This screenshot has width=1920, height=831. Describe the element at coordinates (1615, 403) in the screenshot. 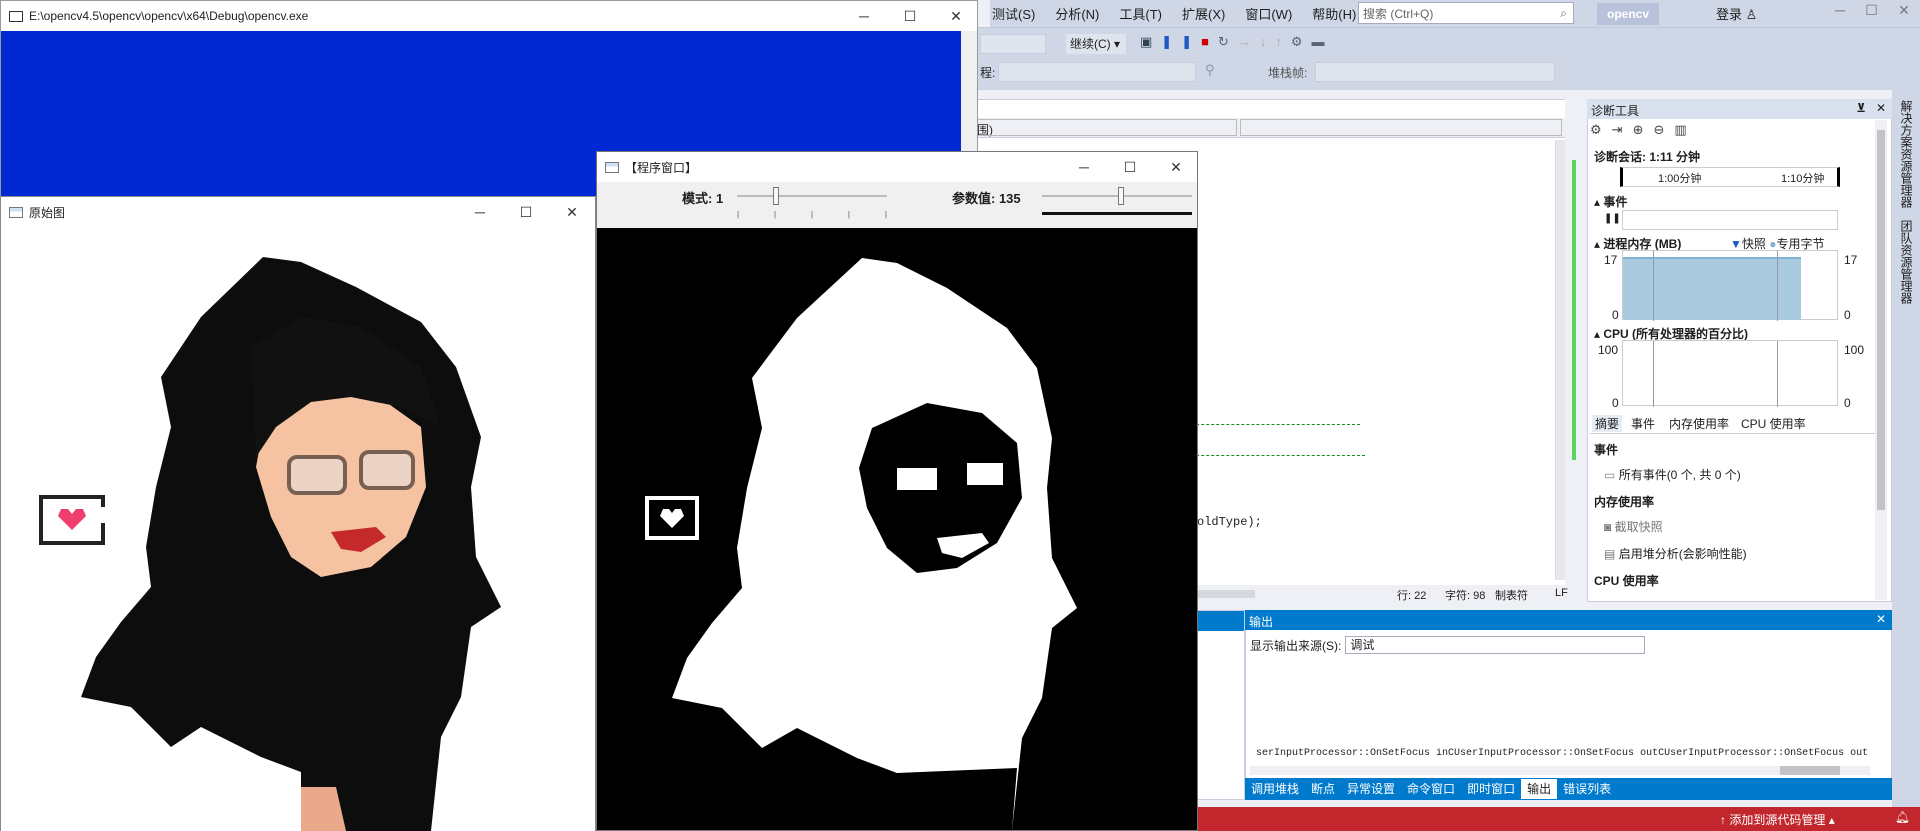

I see `cpu-min-left: 0` at that location.